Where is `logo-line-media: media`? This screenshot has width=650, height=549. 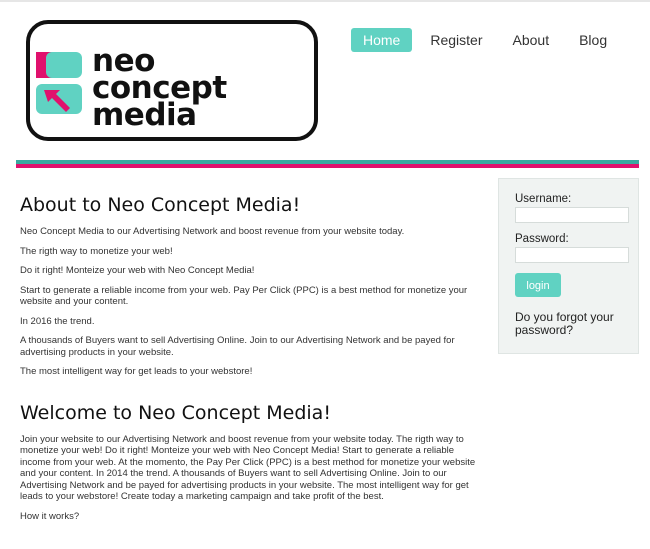 logo-line-media: media is located at coordinates (144, 115).